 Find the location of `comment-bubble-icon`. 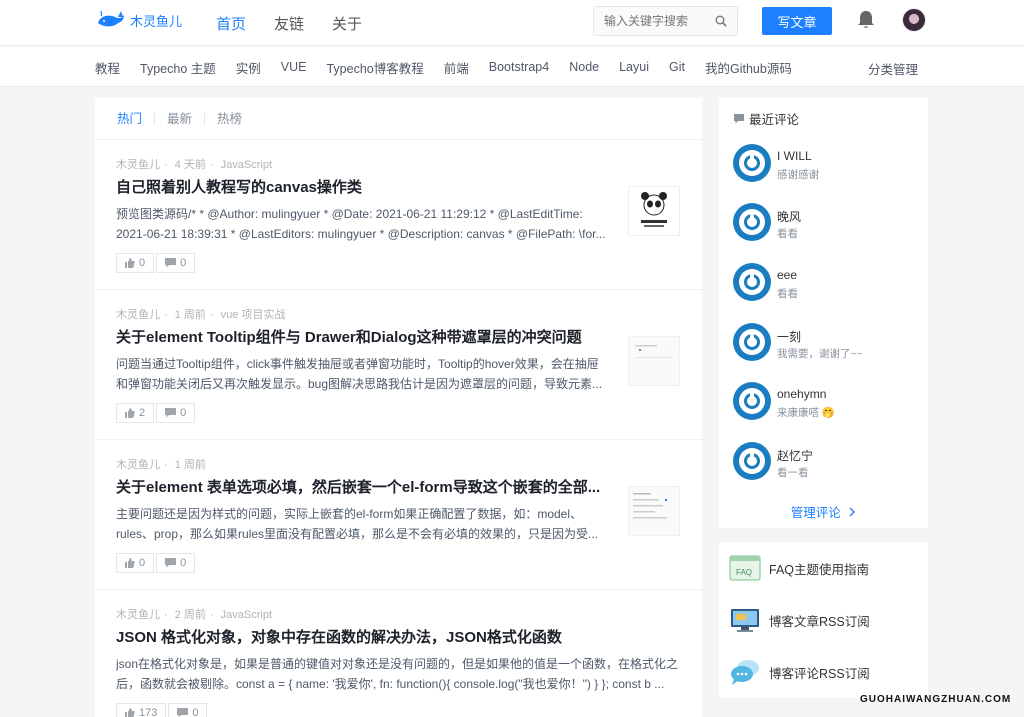

comment-bubble-icon is located at coordinates (739, 119).